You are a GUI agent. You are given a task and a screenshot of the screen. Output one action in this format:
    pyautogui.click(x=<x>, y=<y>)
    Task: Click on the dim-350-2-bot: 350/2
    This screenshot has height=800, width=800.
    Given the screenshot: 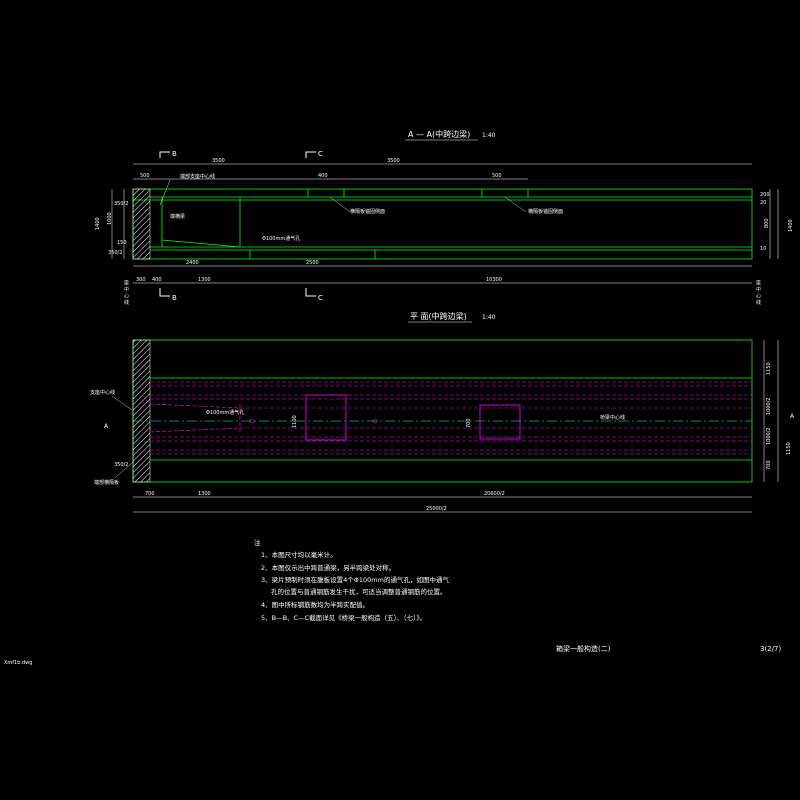 What is the action you would take?
    pyautogui.click(x=115, y=253)
    